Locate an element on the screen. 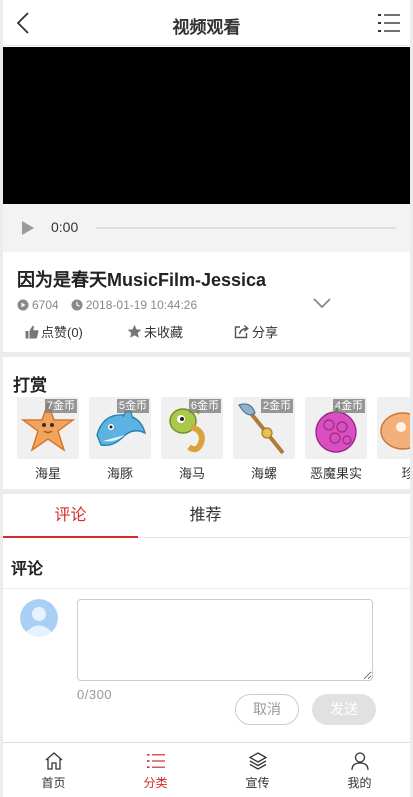  share-label: 分享 is located at coordinates (265, 332).